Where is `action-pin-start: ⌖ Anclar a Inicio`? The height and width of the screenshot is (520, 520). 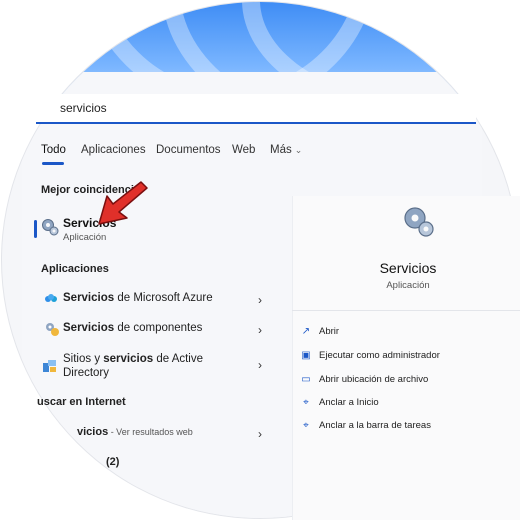 action-pin-start: ⌖ Anclar a Inicio is located at coordinates (339, 402).